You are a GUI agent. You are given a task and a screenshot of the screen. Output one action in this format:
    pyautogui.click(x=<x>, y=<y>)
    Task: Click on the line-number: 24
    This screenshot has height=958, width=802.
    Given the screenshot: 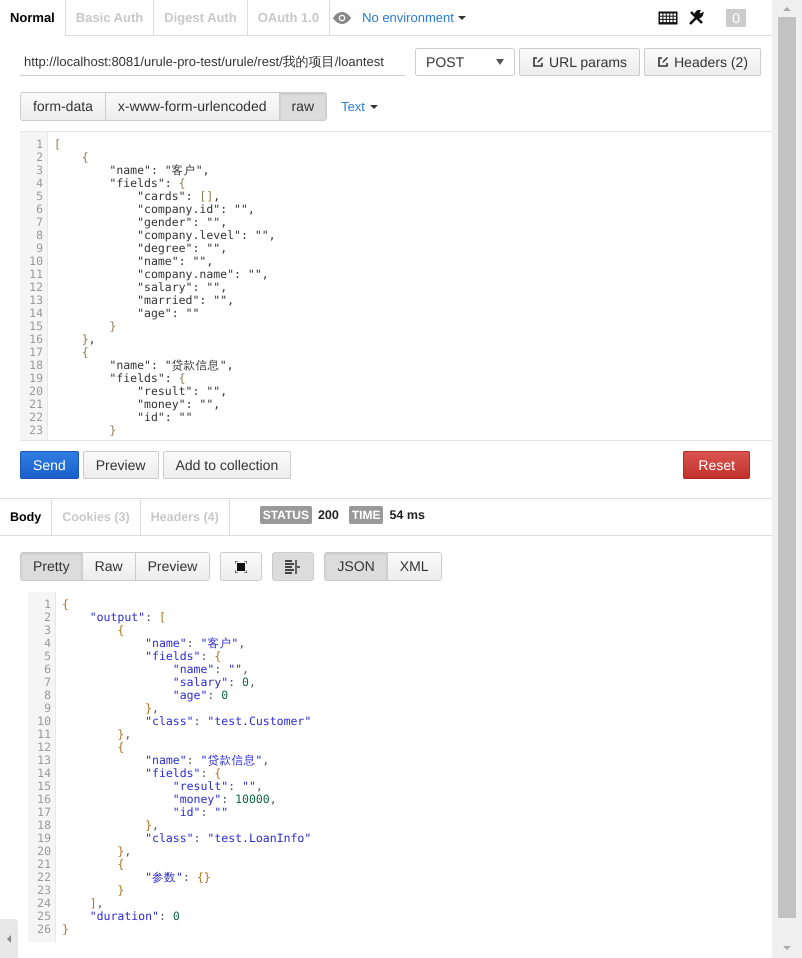 What is the action you would take?
    pyautogui.click(x=44, y=903)
    